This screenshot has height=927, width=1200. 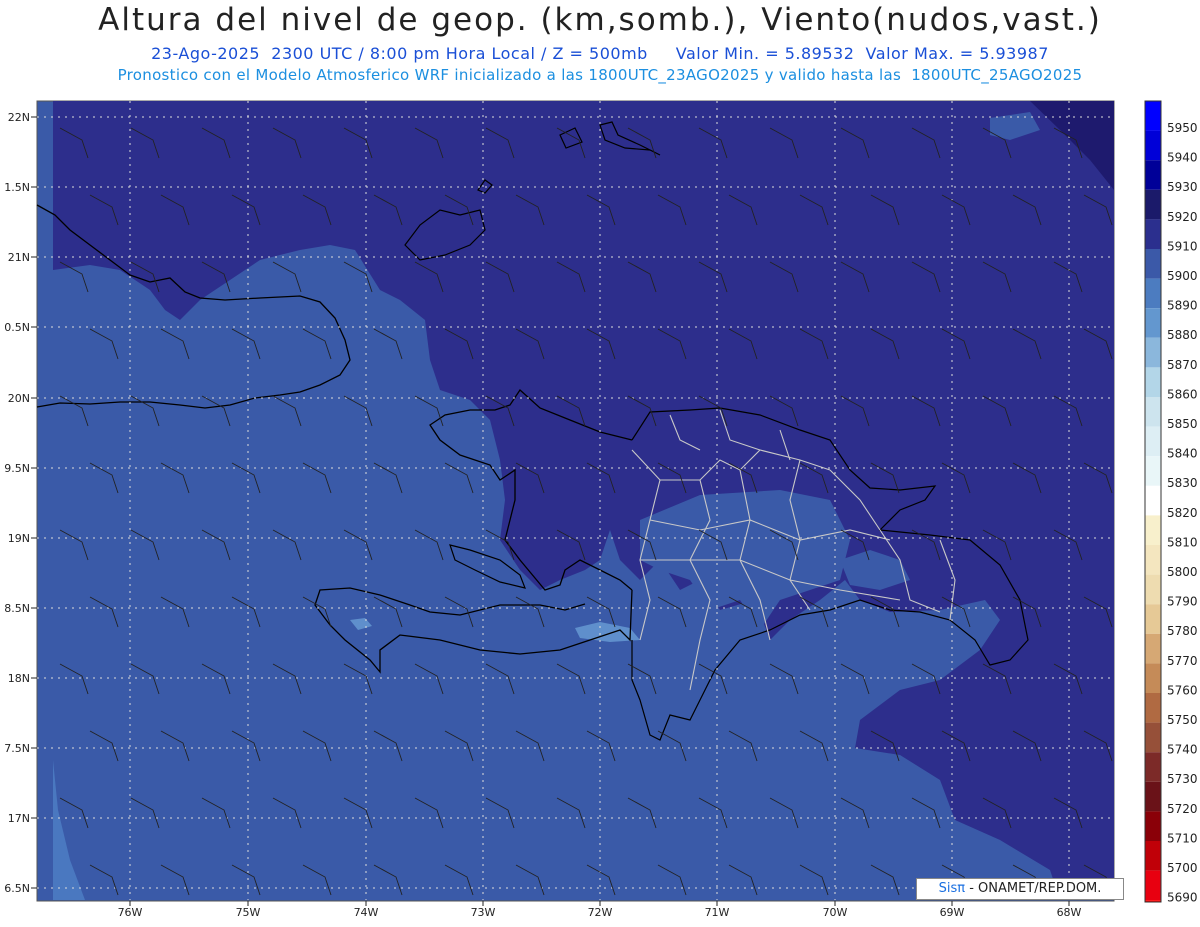 I want to click on colorbar-label: 5720, so click(x=1182, y=809).